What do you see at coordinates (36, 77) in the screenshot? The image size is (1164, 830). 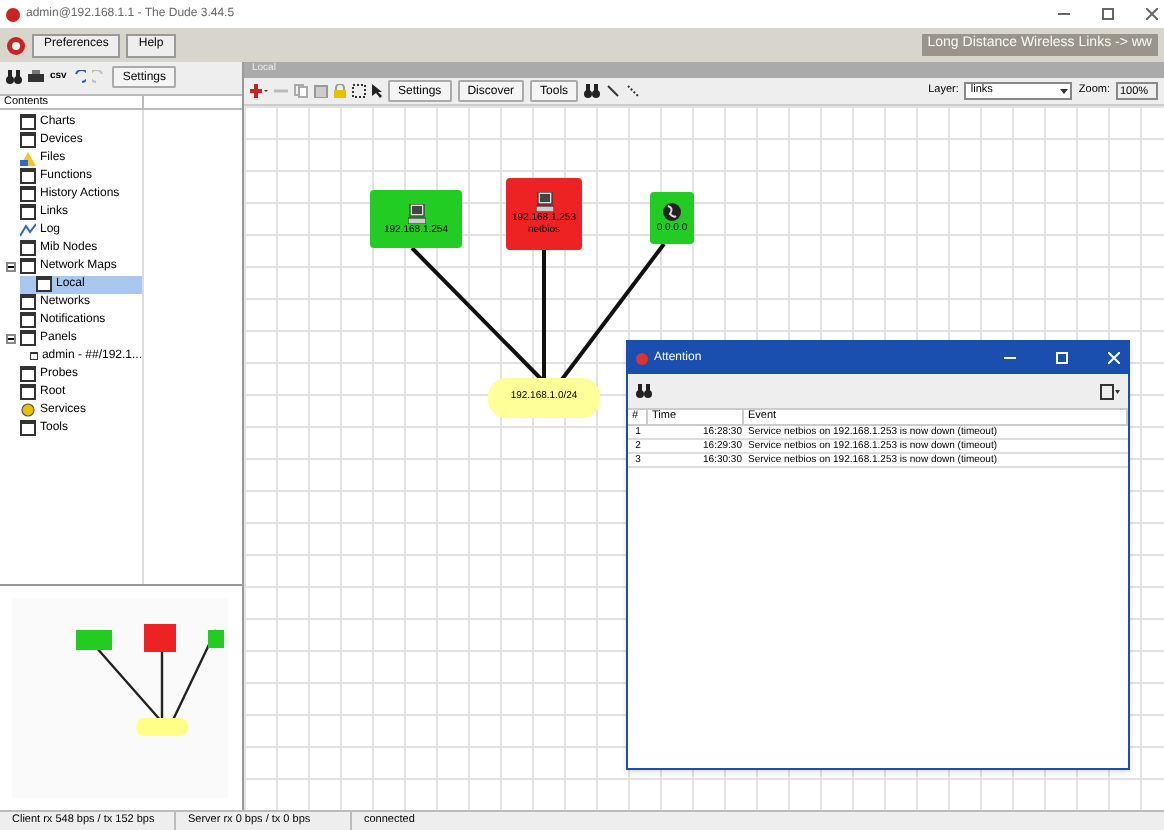 I see `printer-icon` at bounding box center [36, 77].